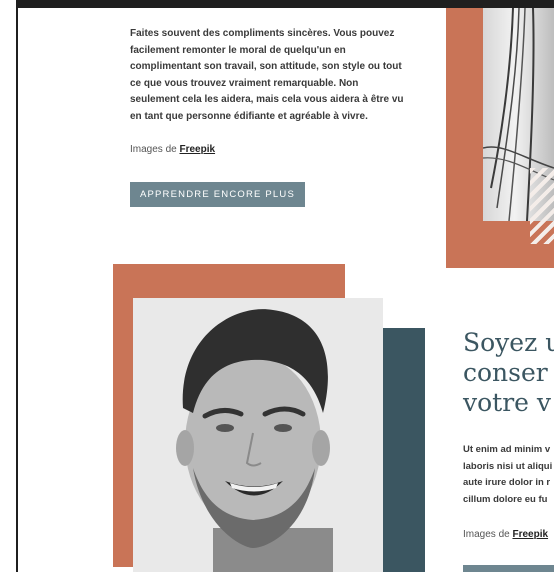 The image size is (554, 572). Describe the element at coordinates (17, 286) in the screenshot. I see `screen-frame-left` at that location.